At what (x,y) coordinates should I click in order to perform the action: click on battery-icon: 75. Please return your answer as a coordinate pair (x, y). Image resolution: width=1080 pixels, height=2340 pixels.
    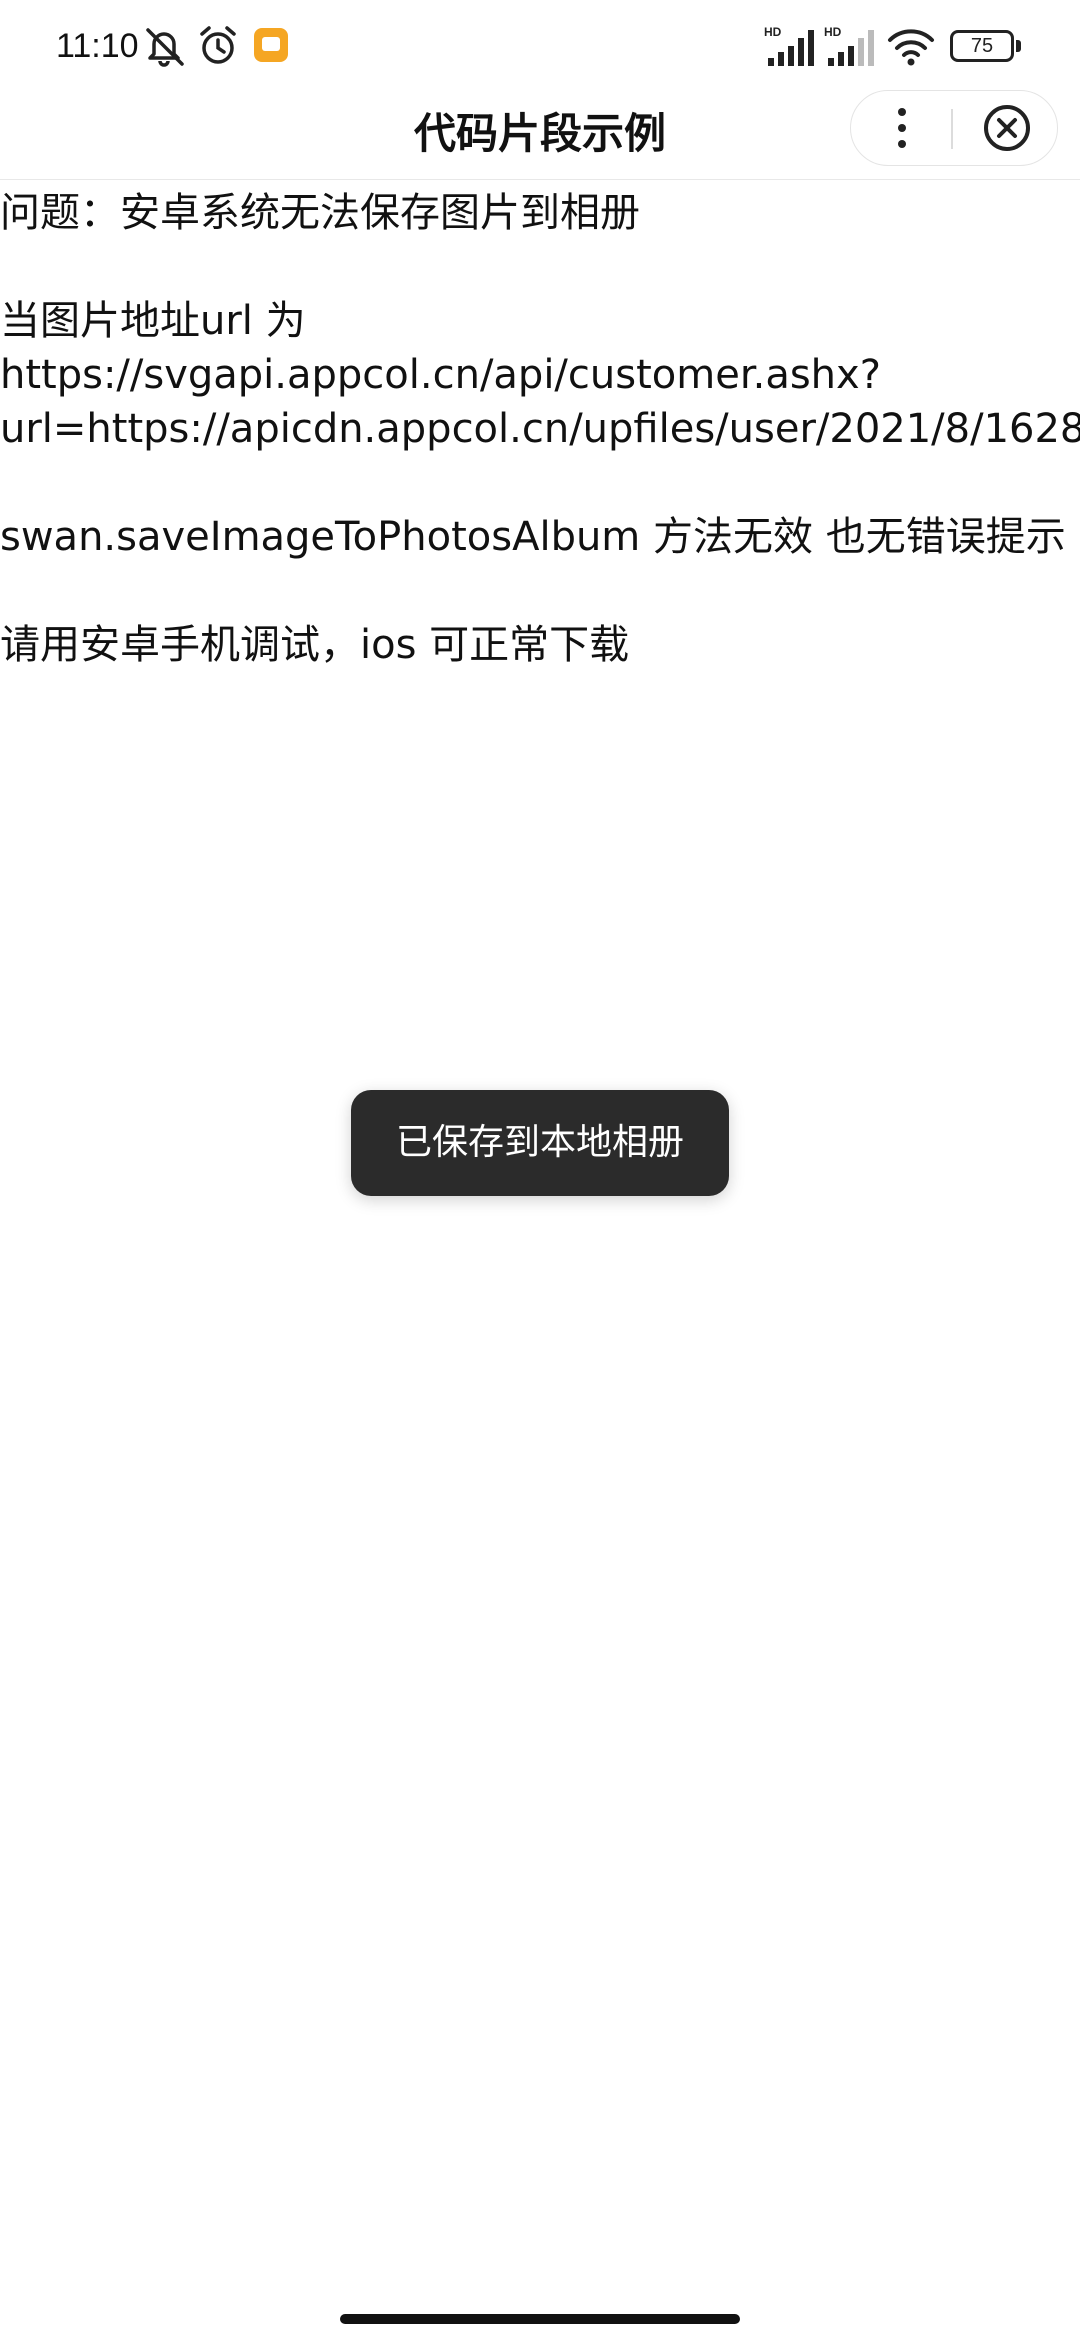
    Looking at the image, I should click on (982, 46).